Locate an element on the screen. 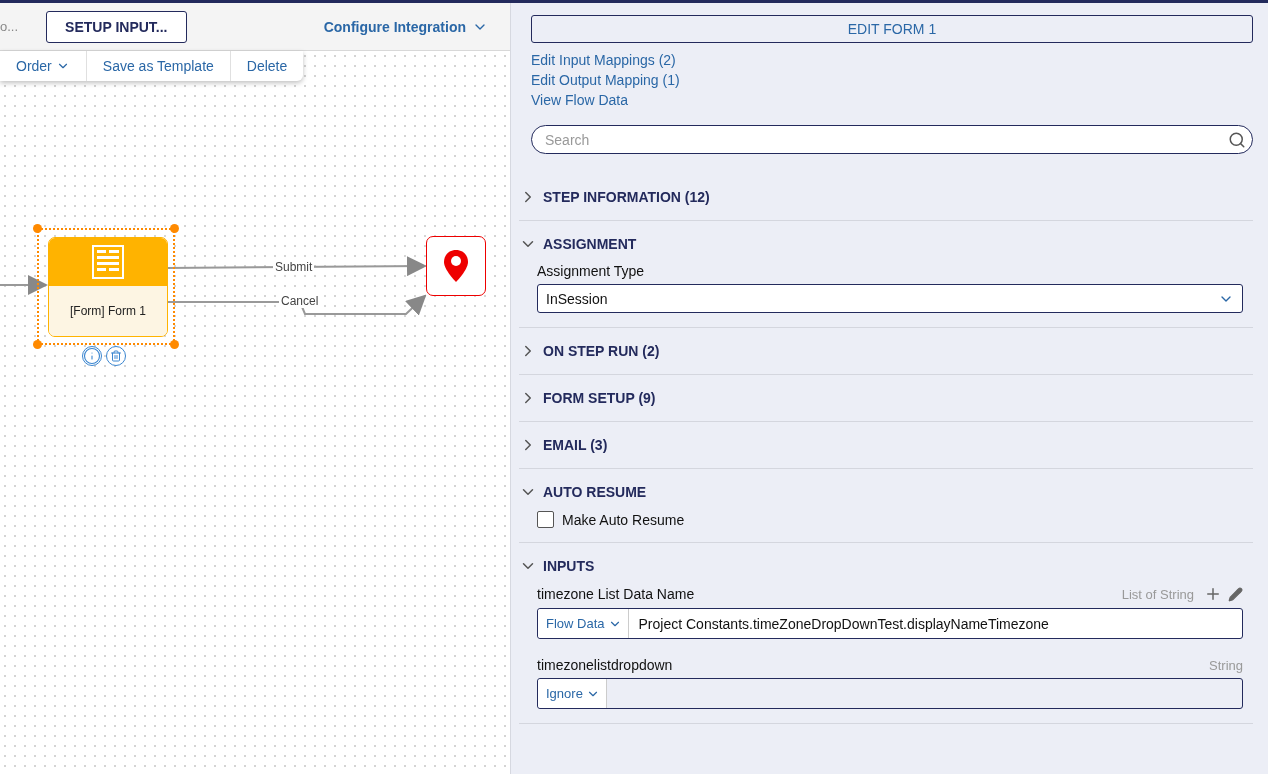  configure-integration-menu: Configure Integration is located at coordinates (405, 26).